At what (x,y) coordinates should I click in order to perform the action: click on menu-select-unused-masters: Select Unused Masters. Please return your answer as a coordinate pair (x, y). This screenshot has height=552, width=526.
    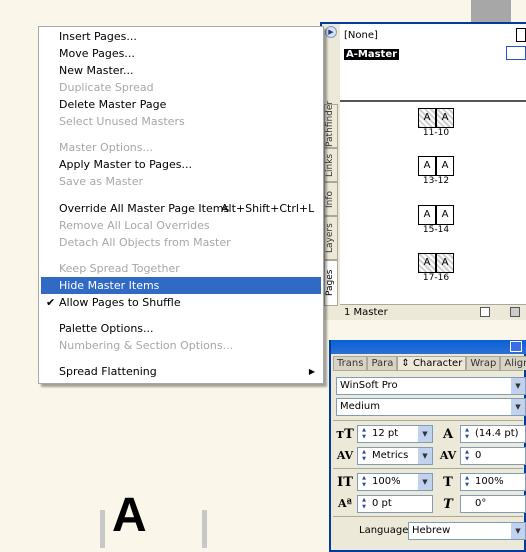
    Looking at the image, I should click on (181, 121).